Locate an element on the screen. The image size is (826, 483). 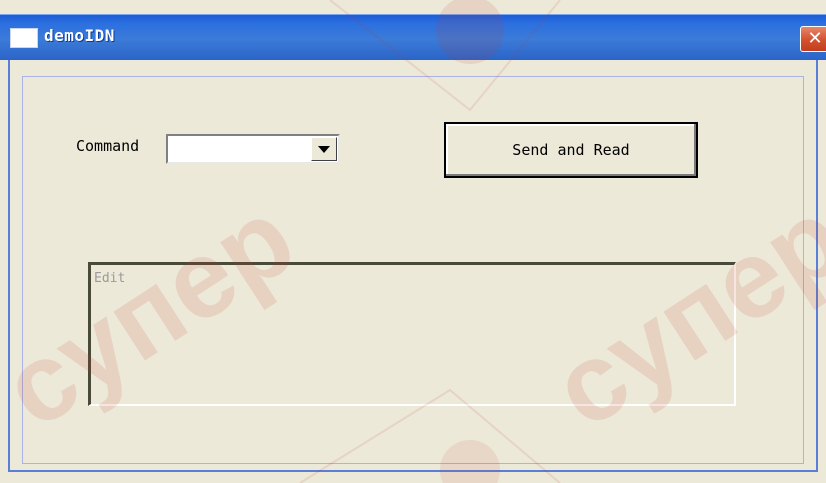
command-label: Command is located at coordinates (108, 146).